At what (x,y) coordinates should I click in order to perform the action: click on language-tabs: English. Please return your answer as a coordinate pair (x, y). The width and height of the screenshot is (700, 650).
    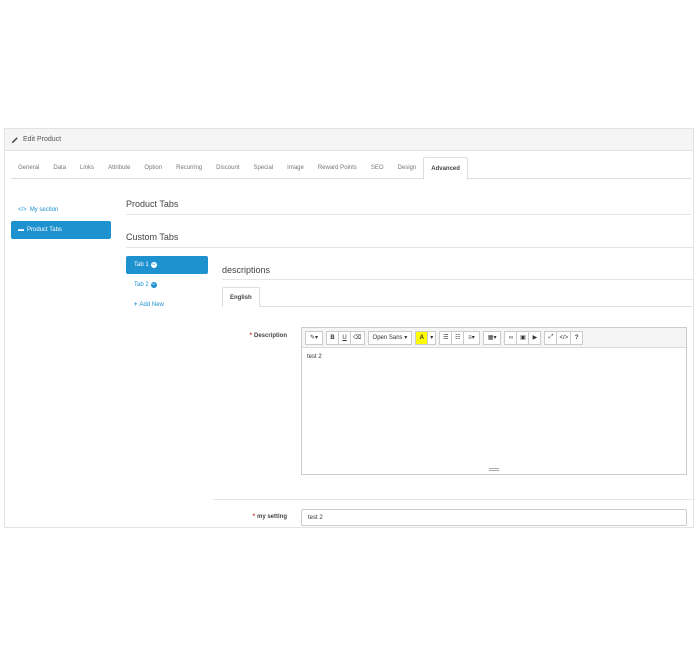
    Looking at the image, I should click on (457, 297).